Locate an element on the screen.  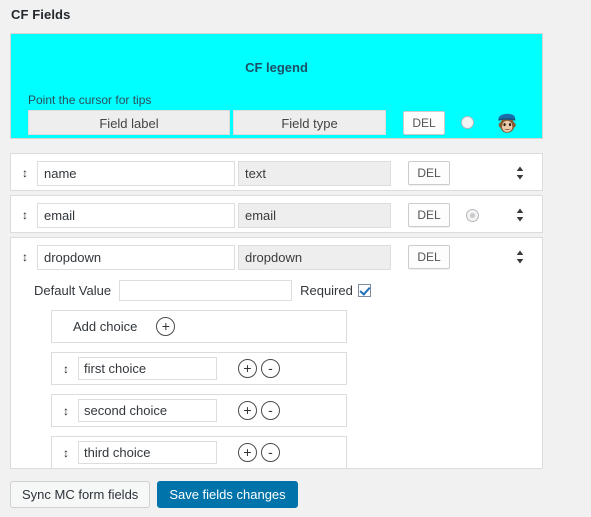
default-value-row: Default Value Required is located at coordinates (276, 290).